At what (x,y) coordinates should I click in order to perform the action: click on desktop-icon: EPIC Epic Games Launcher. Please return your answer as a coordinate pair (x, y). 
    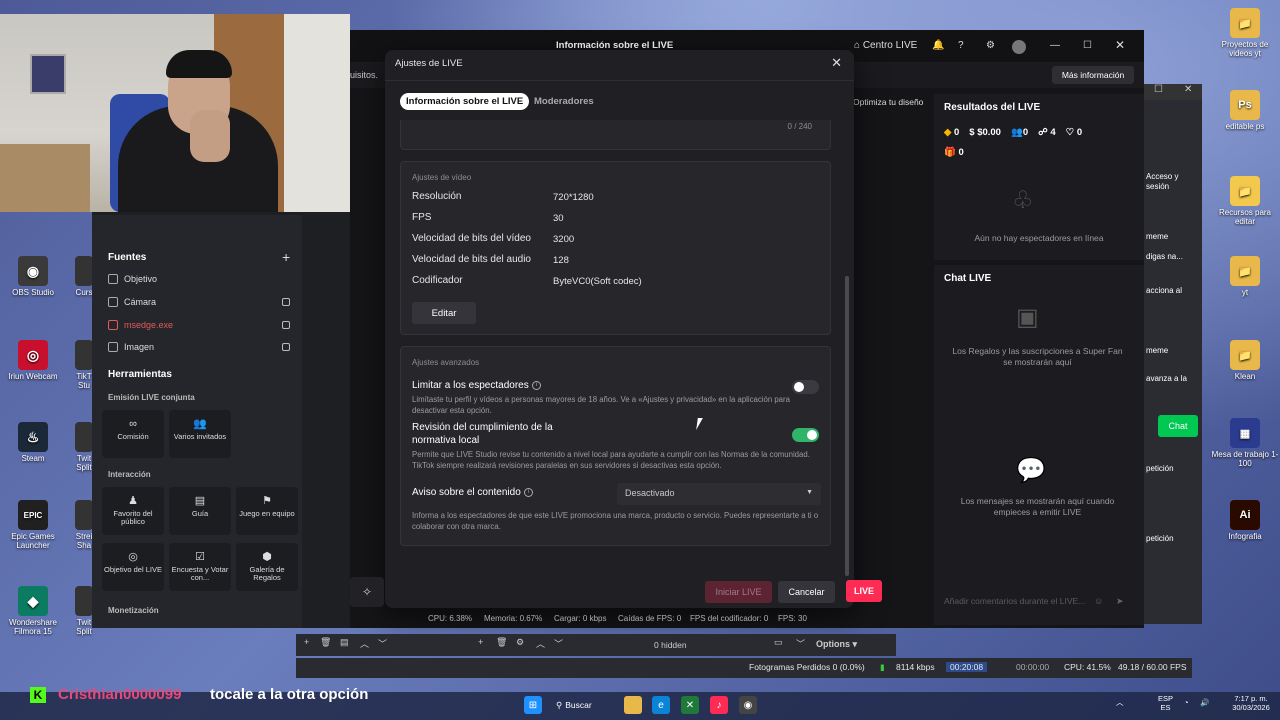
    Looking at the image, I should click on (34, 525).